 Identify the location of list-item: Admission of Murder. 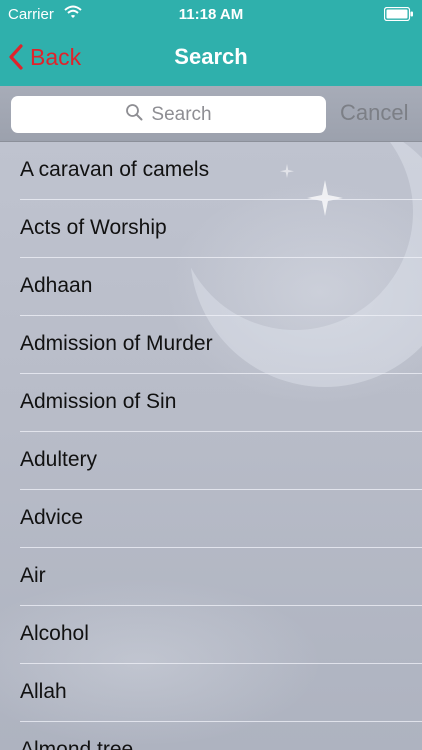
(211, 345).